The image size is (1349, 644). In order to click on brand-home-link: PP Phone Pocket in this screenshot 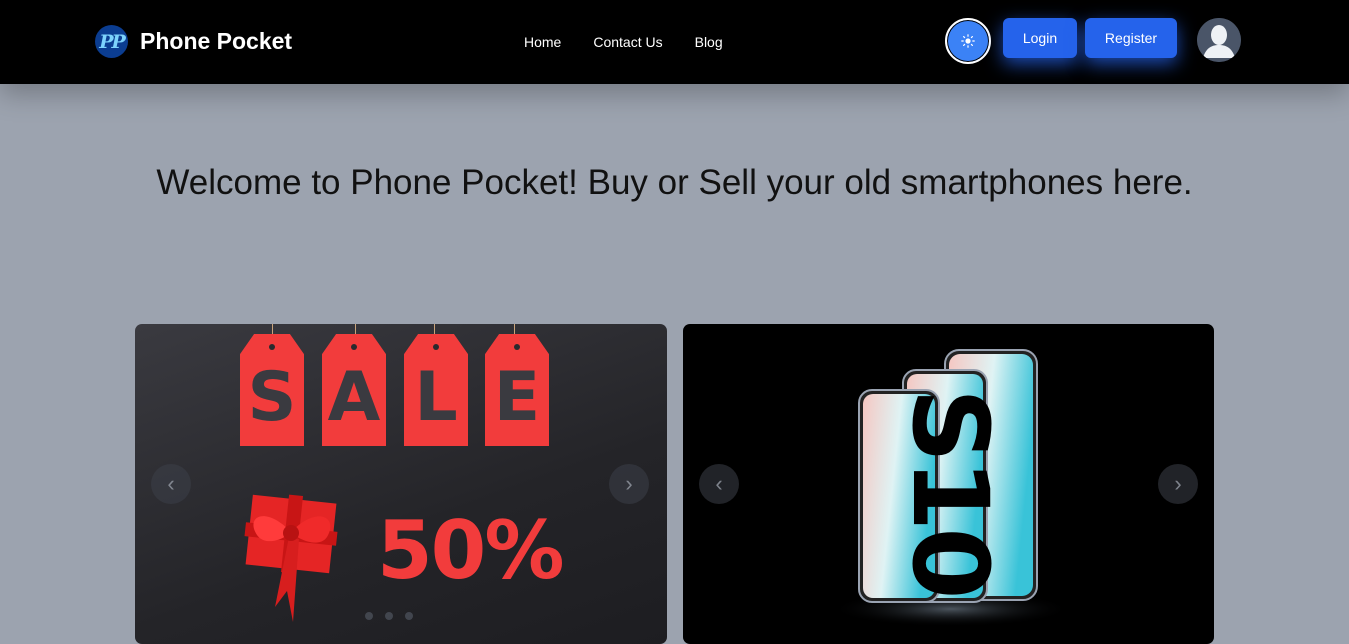, I will do `click(193, 41)`.